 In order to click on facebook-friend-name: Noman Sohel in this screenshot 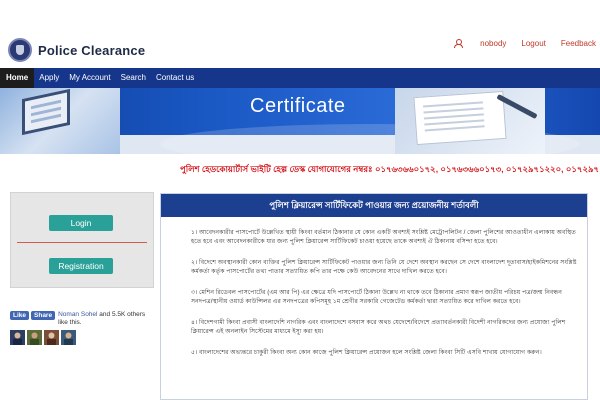, I will do `click(77, 314)`.